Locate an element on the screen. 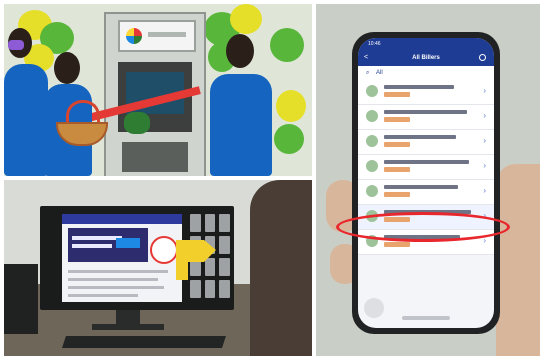 The image size is (544, 360). ribbon-bow is located at coordinates (137, 123).